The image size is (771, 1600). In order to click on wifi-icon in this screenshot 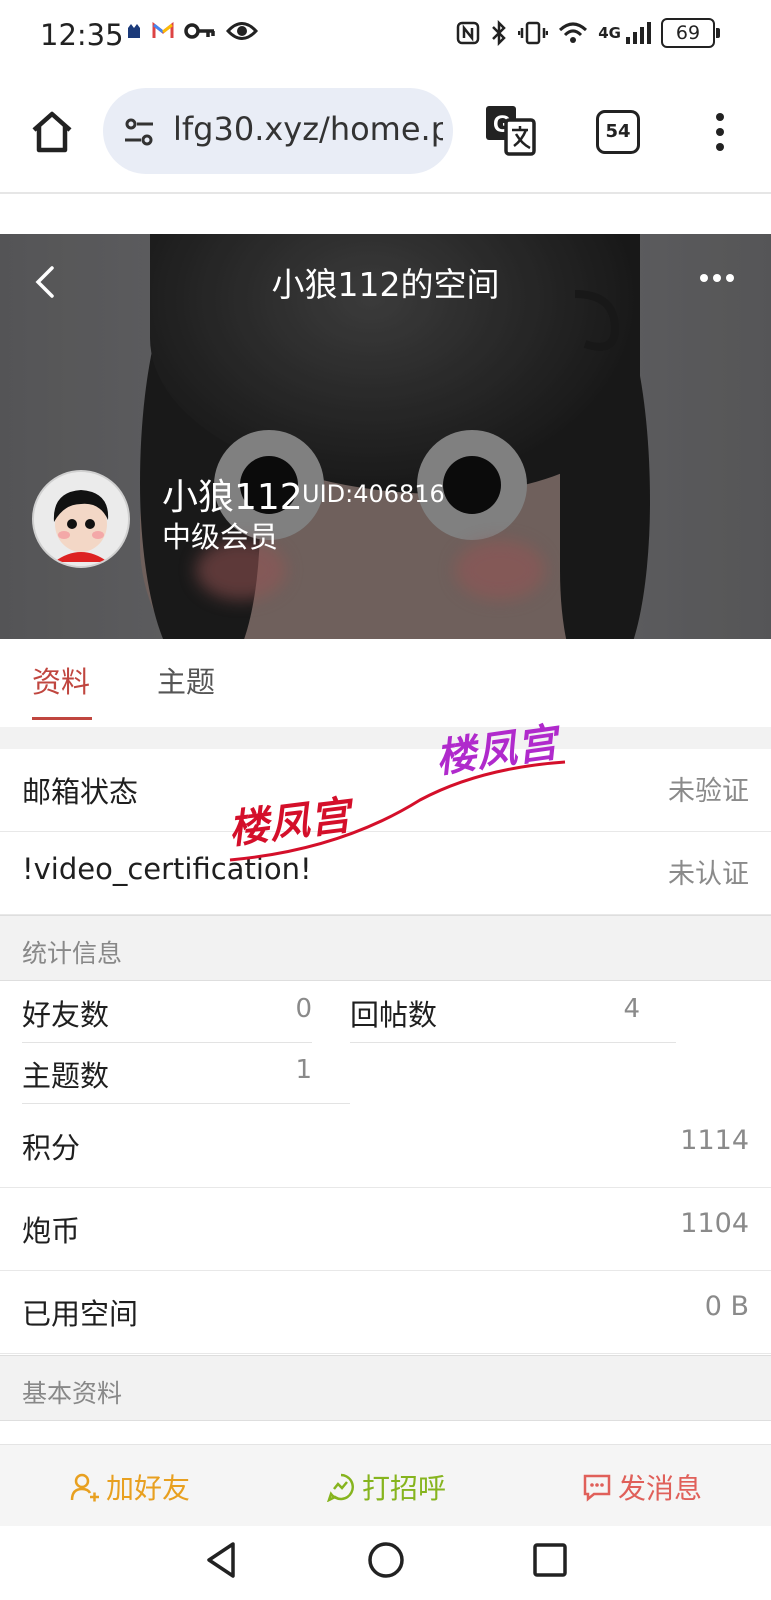, I will do `click(573, 32)`.